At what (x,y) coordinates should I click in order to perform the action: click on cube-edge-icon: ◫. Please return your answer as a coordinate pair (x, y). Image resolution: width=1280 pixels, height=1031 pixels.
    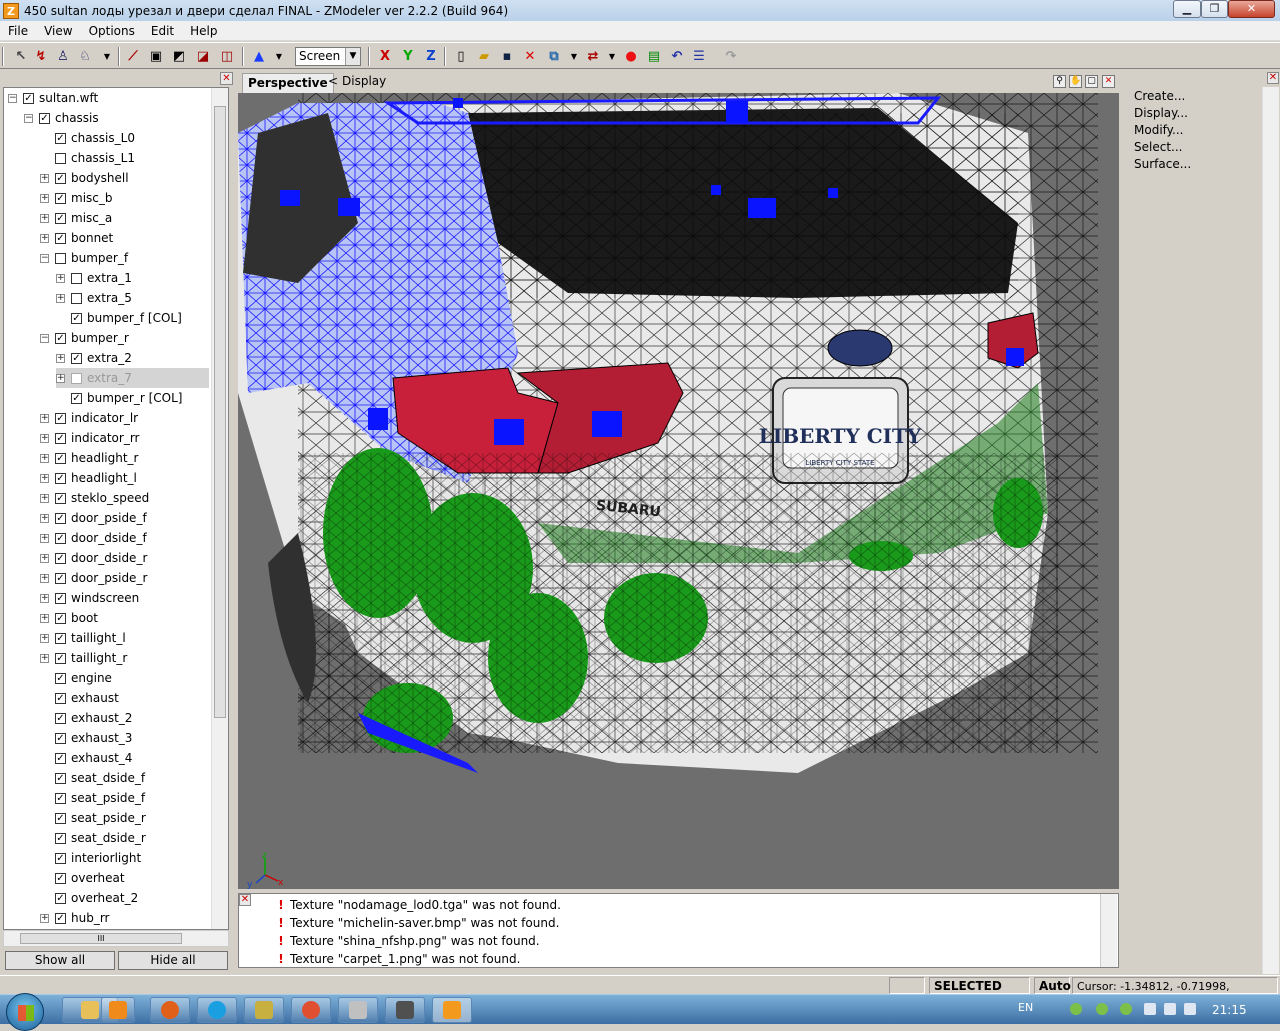
    Looking at the image, I should click on (227, 56).